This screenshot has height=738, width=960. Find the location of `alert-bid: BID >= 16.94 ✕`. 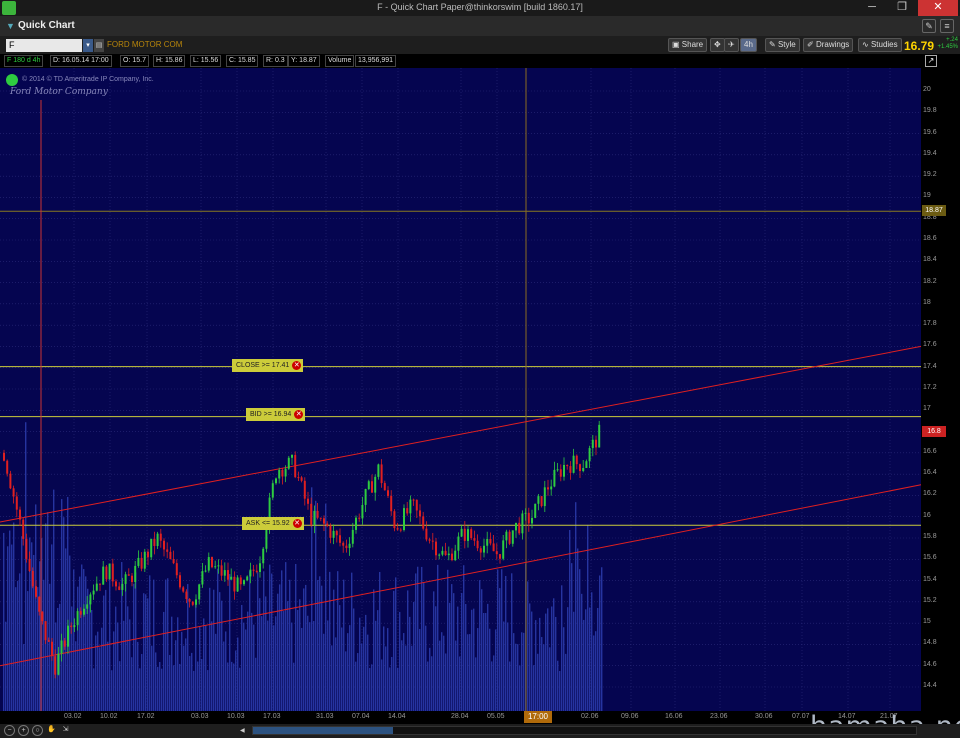

alert-bid: BID >= 16.94 ✕ is located at coordinates (276, 414).